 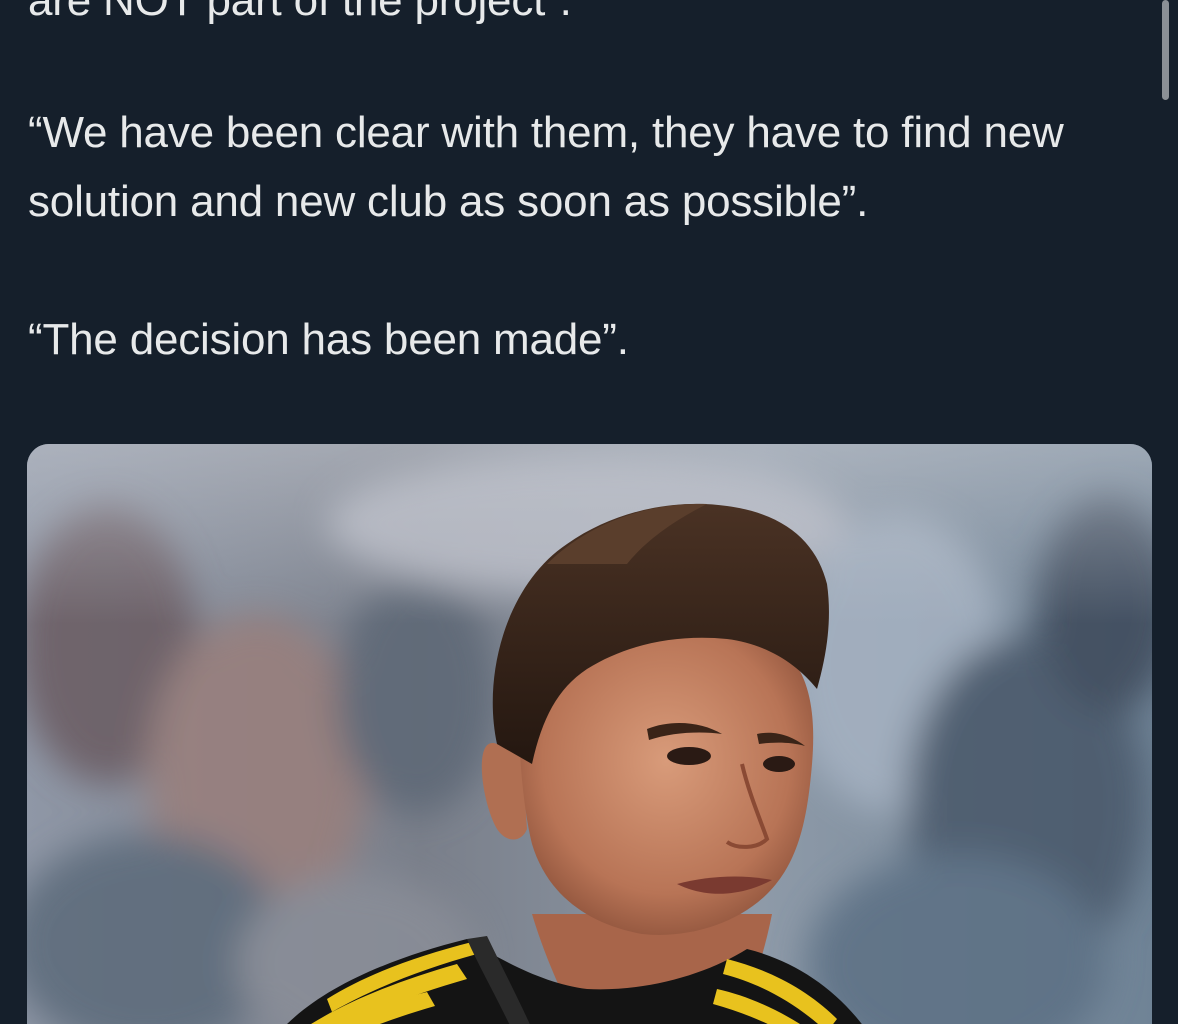 I want to click on scrollbar-thumb, so click(x=1165, y=50).